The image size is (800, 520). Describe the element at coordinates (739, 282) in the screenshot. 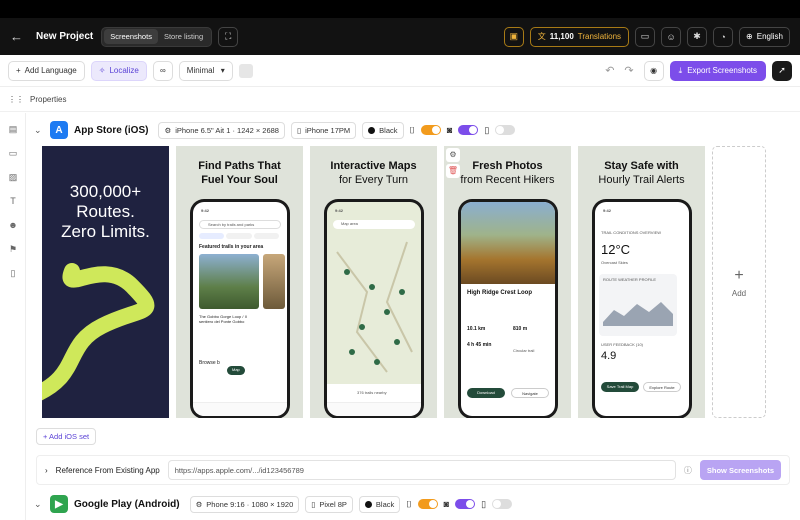

I see `add-screenshot-button: + Add` at that location.